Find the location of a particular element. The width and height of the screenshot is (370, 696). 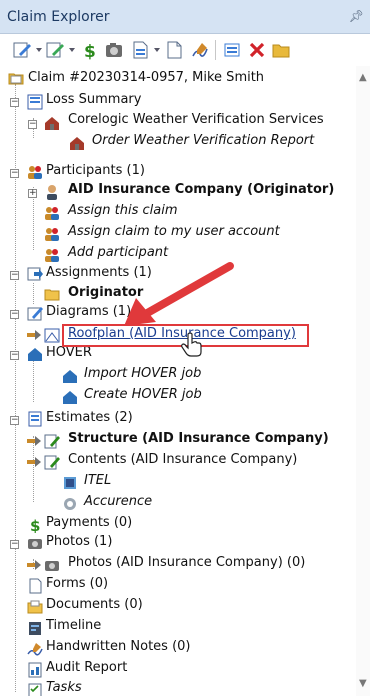

edit-alt-icon is located at coordinates (55, 50).